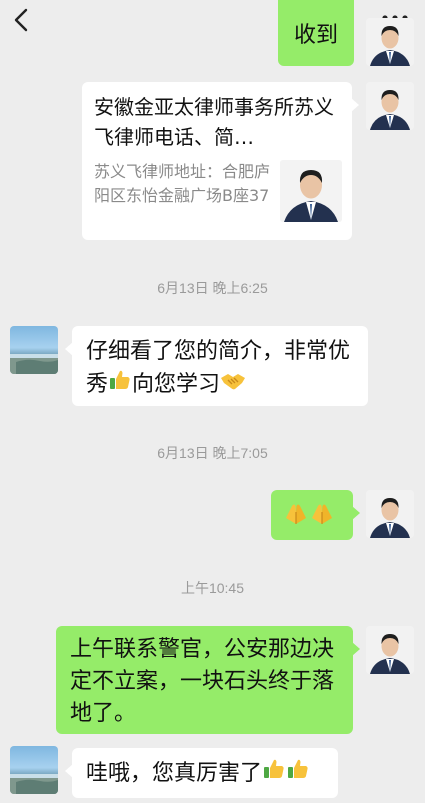 Image resolution: width=425 pixels, height=803 pixels. What do you see at coordinates (233, 385) in the screenshot?
I see `handshake-icon` at bounding box center [233, 385].